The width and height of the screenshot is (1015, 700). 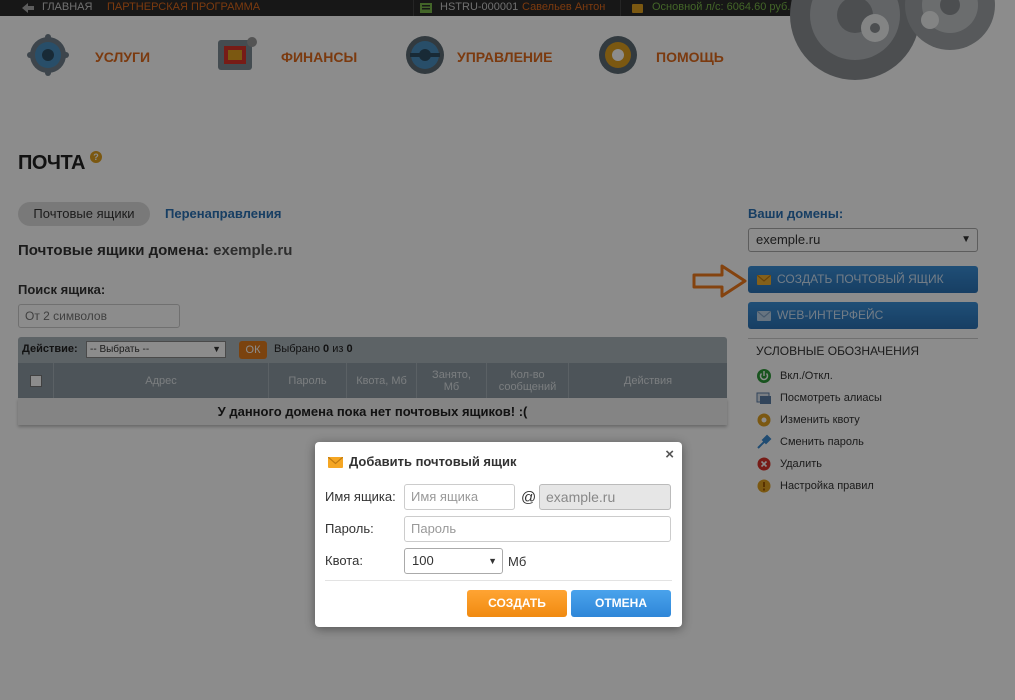 What do you see at coordinates (335, 462) in the screenshot?
I see `envelope-icon` at bounding box center [335, 462].